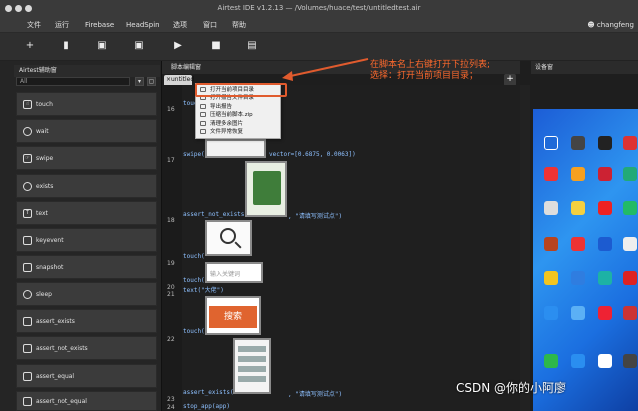 This screenshot has width=638, height=411. Describe the element at coordinates (86, 321) in the screenshot. I see `api-assert-exists-button: assert_exists` at that location.